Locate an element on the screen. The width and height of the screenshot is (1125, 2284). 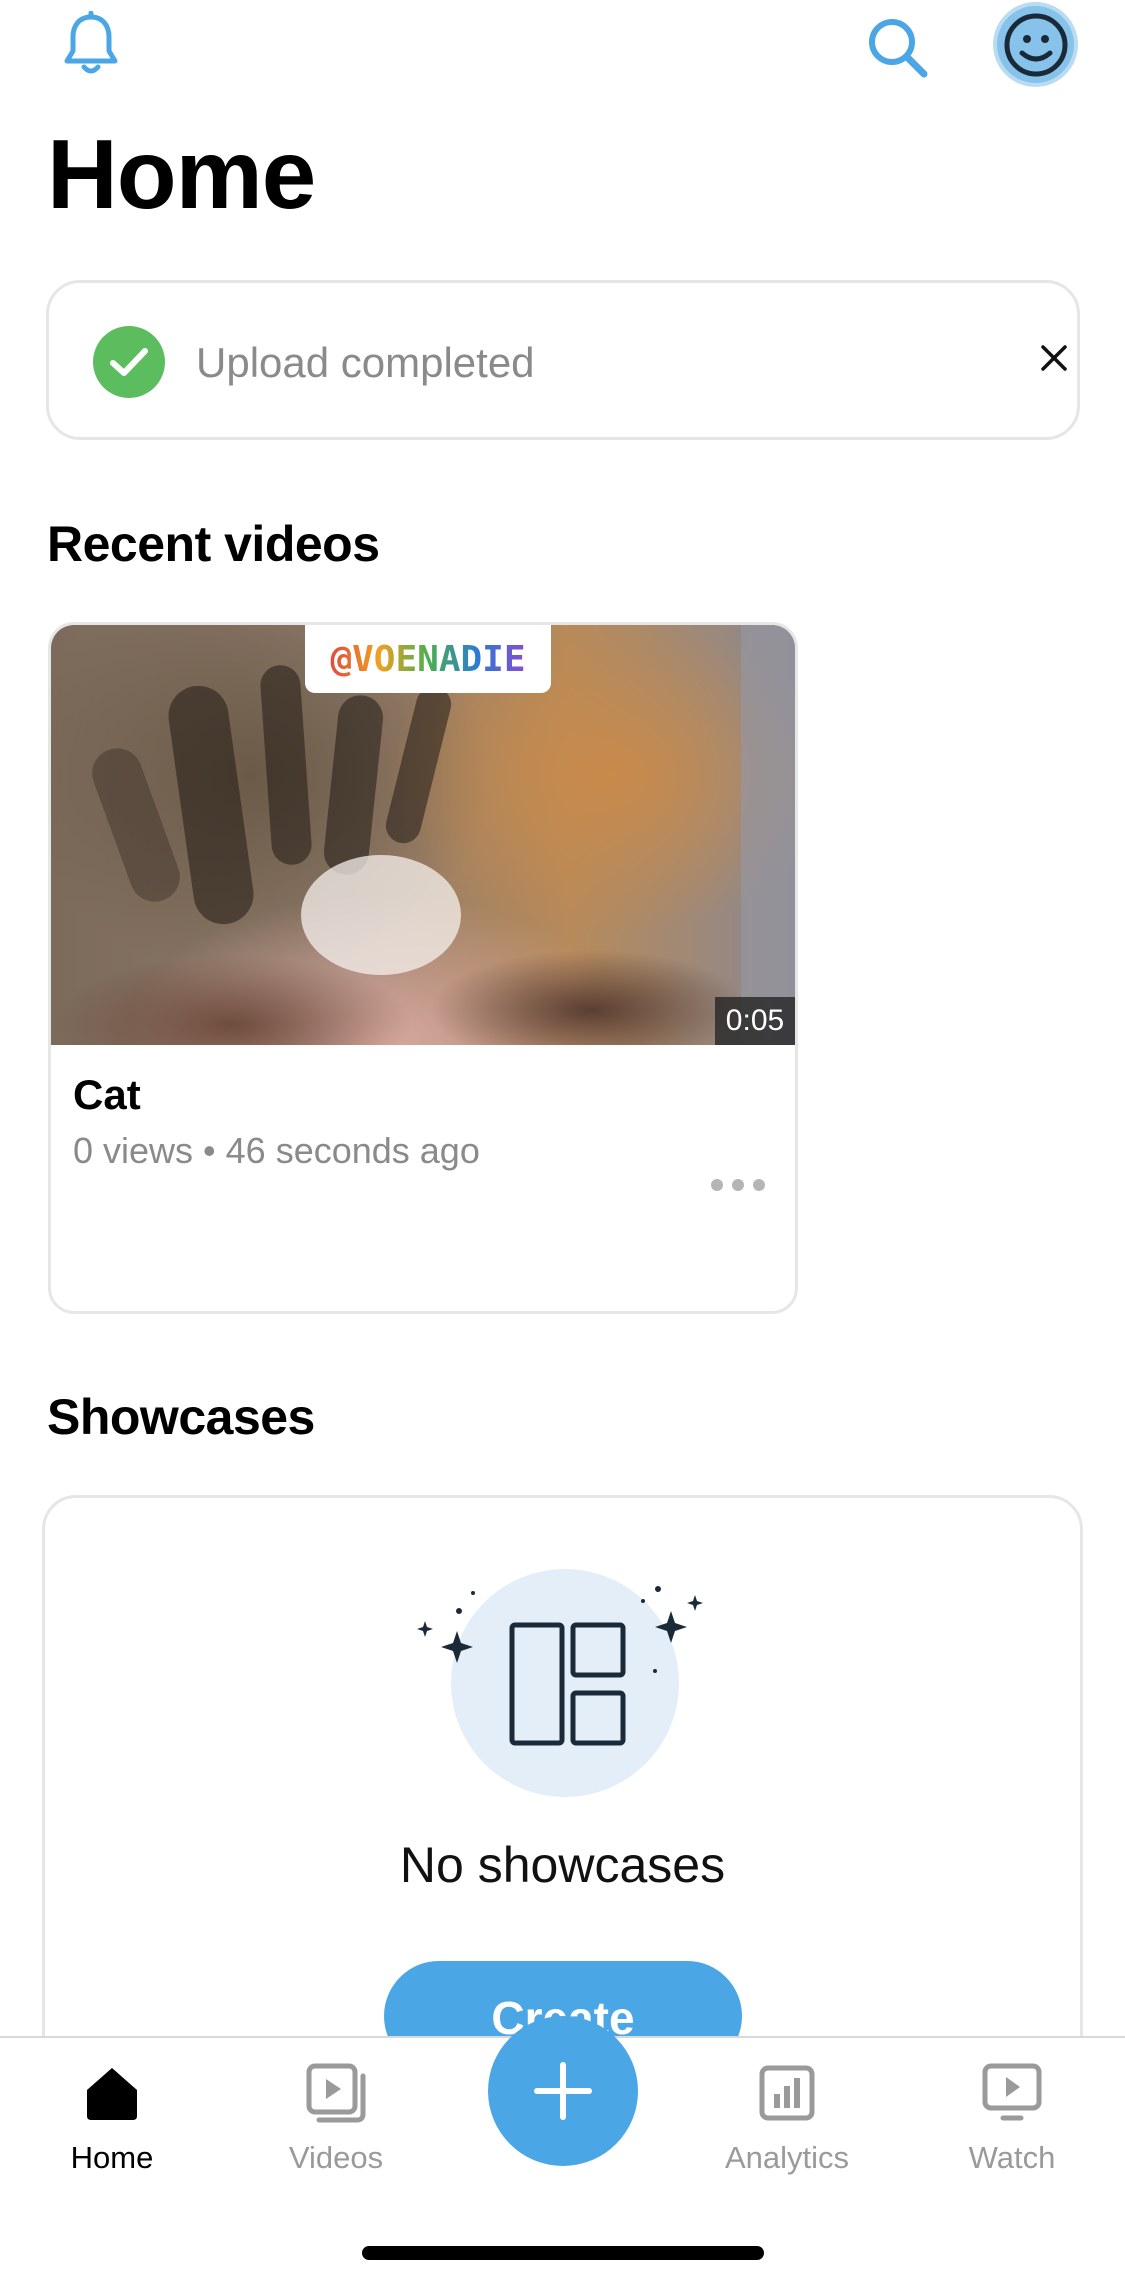
page-title: Home is located at coordinates (181, 174).